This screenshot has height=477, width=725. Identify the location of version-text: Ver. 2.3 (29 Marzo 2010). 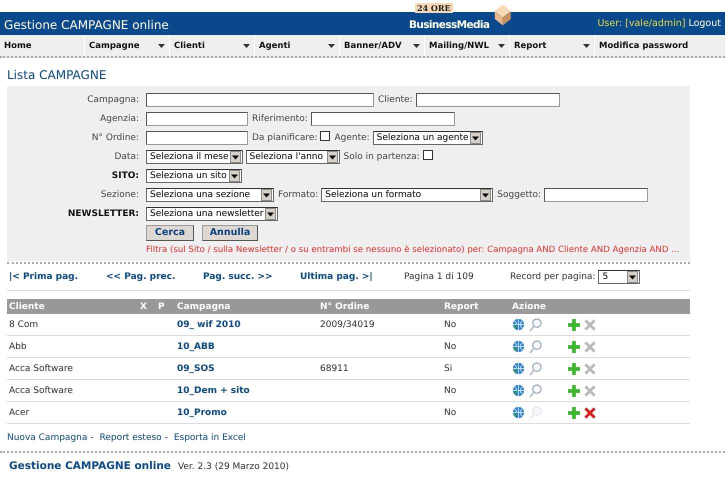
(234, 467).